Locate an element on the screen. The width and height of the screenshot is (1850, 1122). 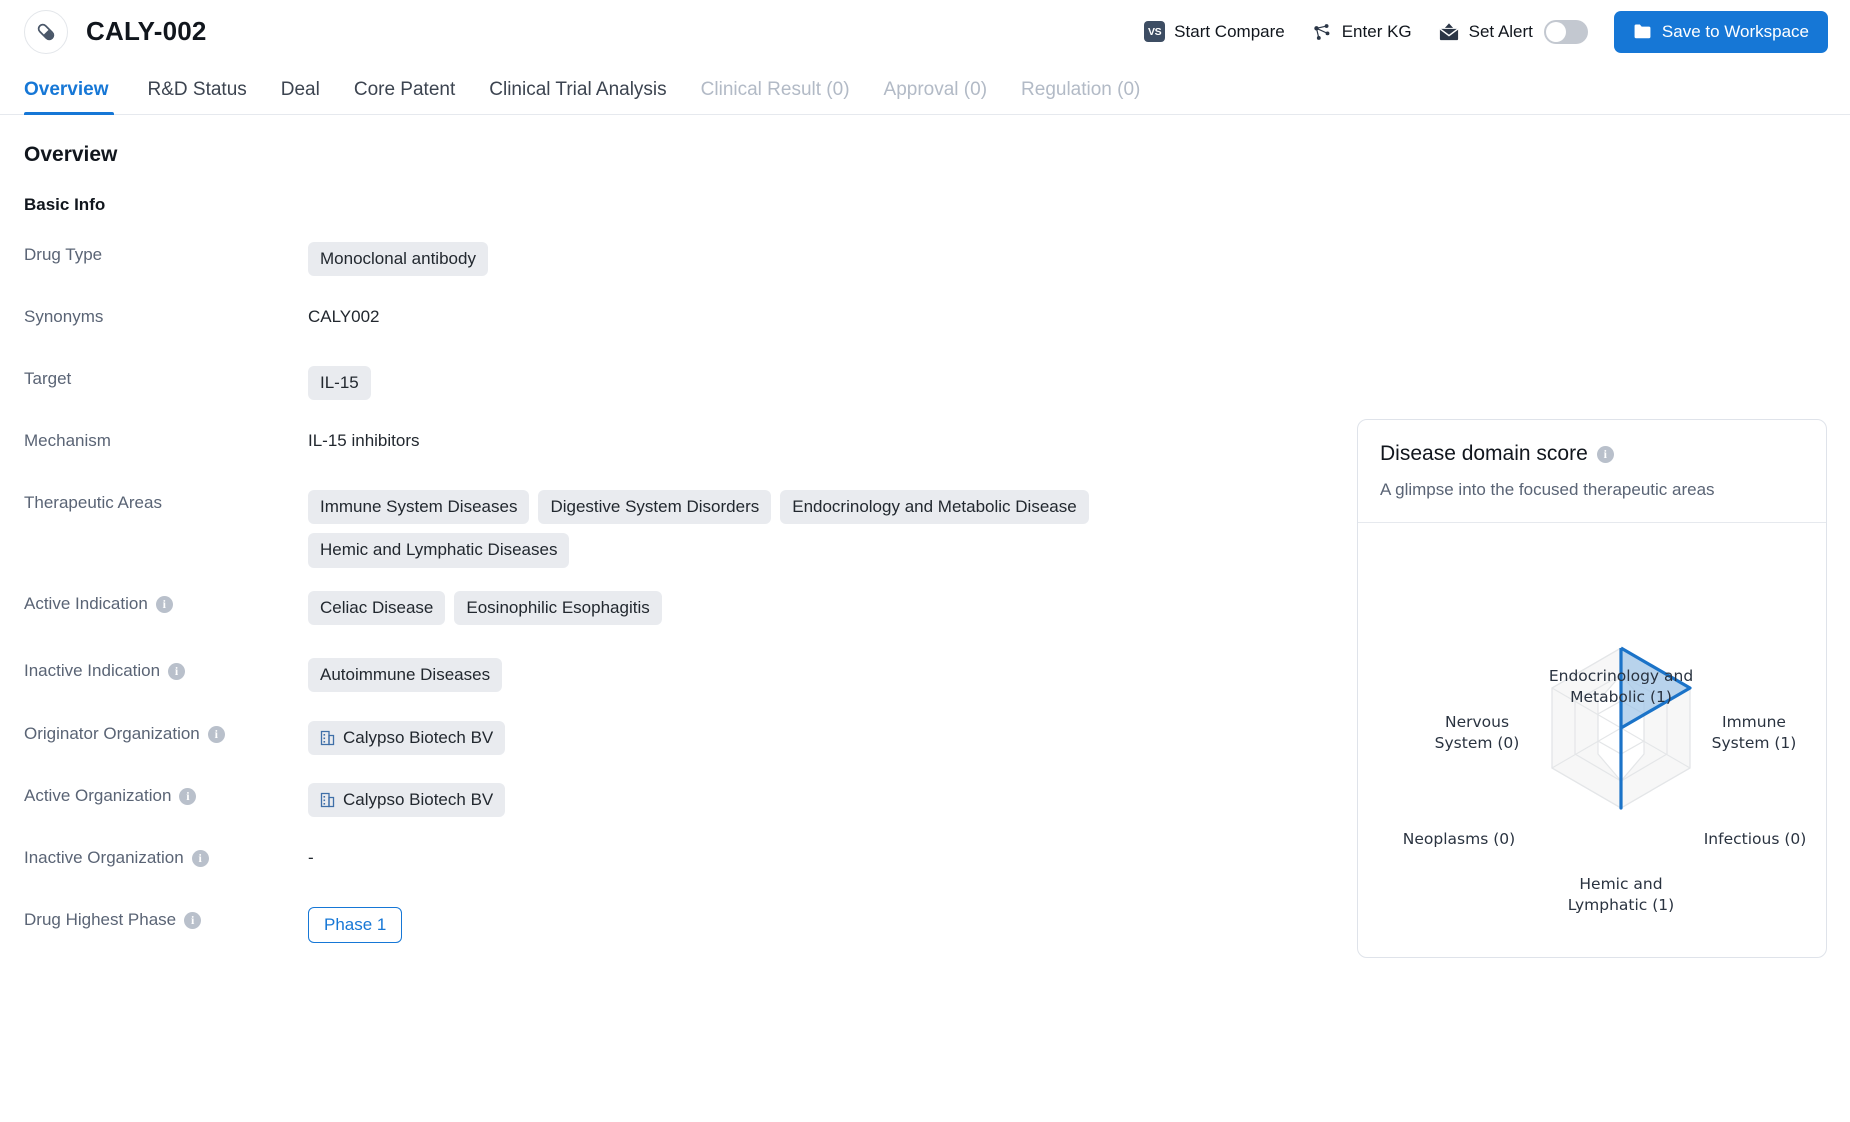
field-value: Monoclonal antibody is located at coordinates (726, 257).